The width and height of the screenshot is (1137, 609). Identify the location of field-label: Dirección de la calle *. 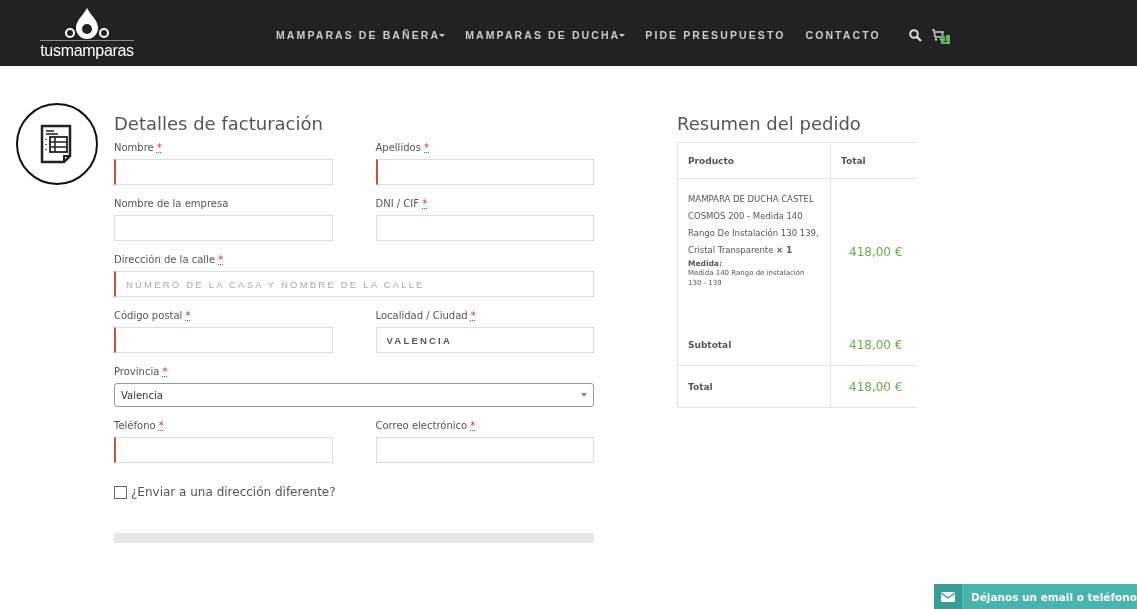
(169, 259).